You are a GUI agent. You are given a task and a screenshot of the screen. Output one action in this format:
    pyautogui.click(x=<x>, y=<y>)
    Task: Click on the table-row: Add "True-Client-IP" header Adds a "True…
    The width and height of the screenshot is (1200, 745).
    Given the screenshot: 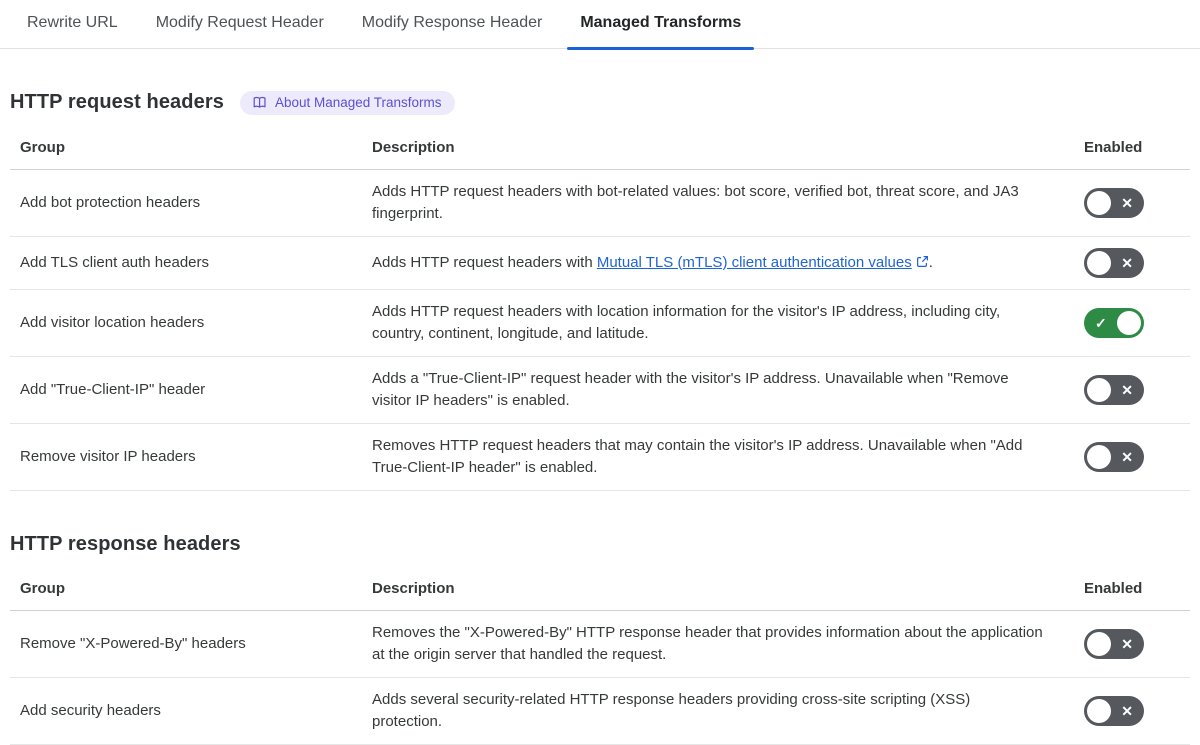 What is the action you would take?
    pyautogui.click(x=600, y=390)
    